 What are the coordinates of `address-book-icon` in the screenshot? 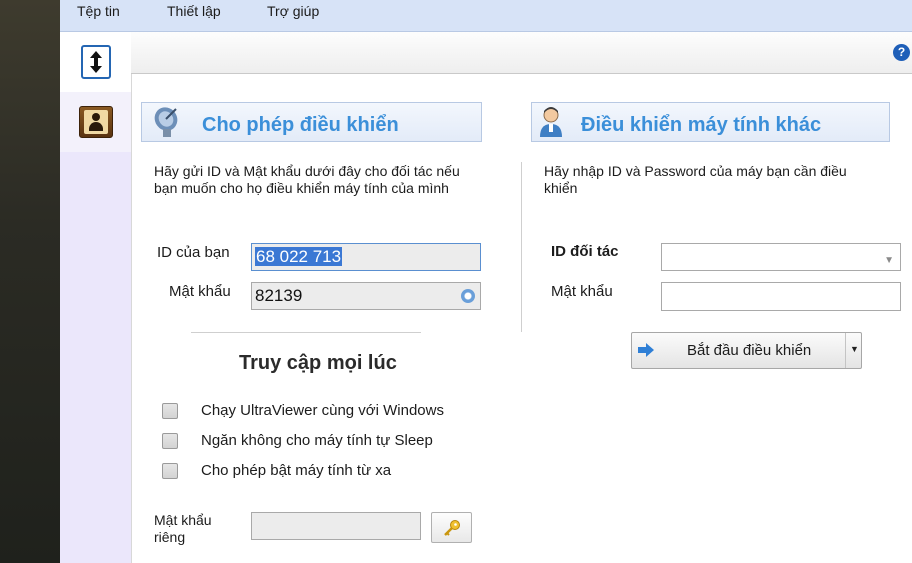 It's located at (95, 122).